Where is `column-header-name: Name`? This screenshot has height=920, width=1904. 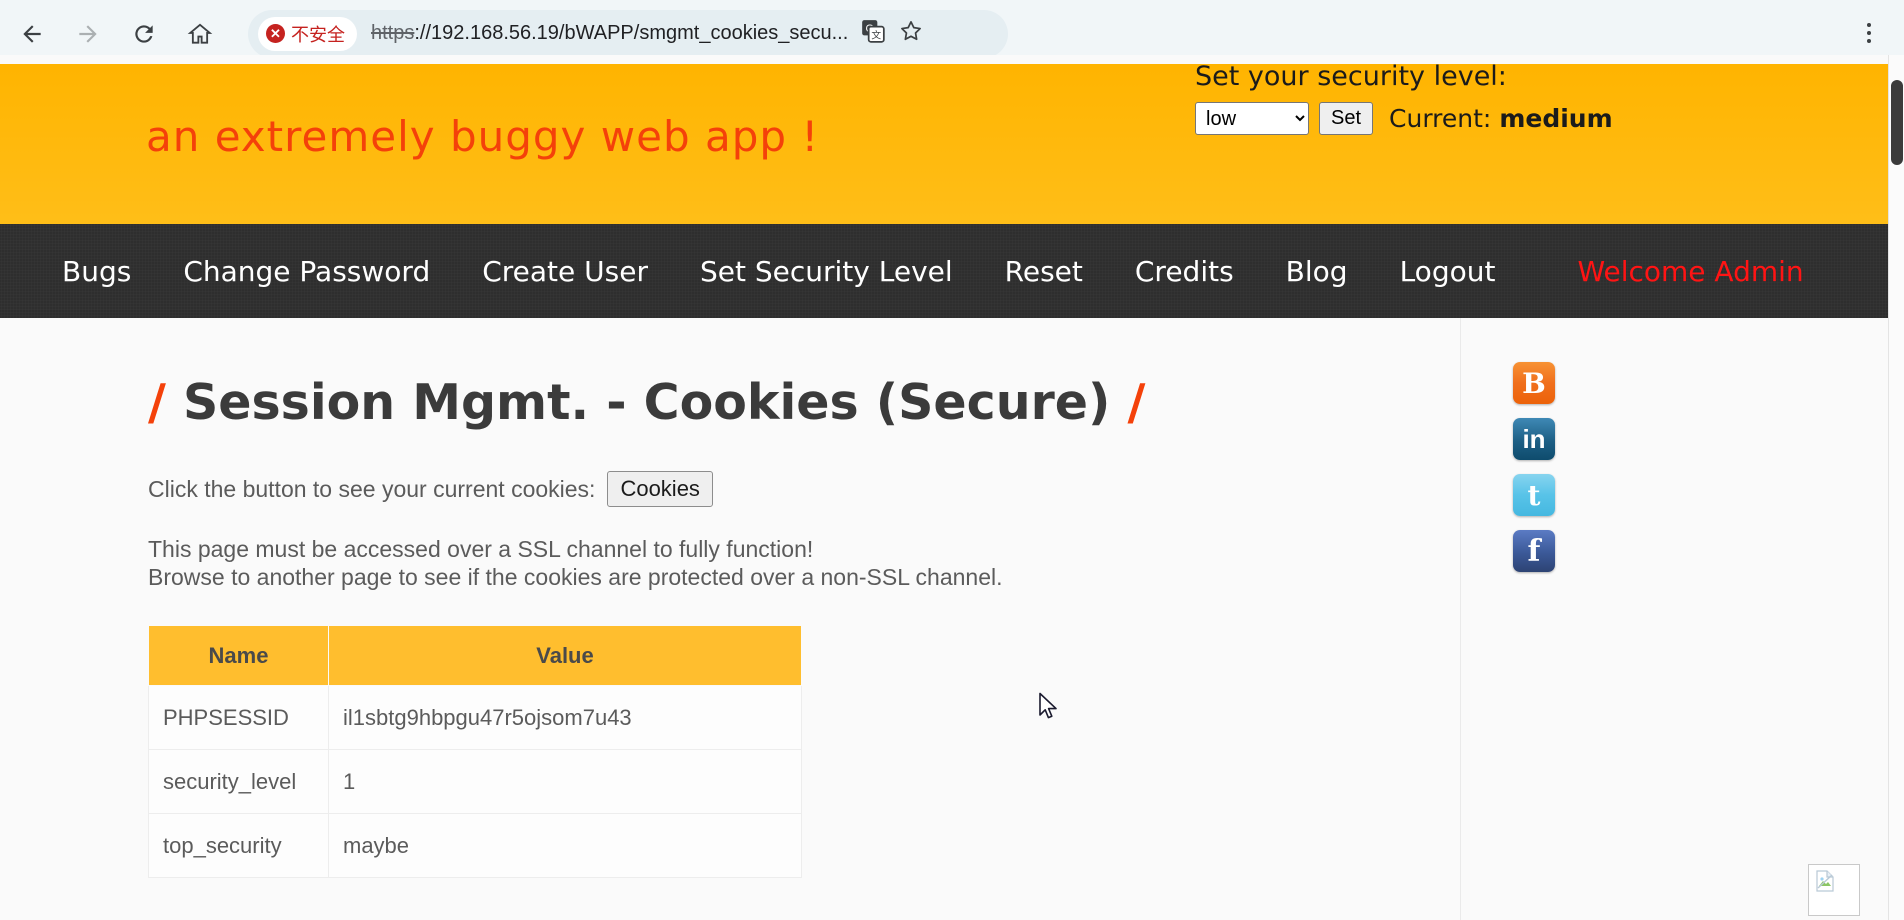
column-header-name: Name is located at coordinates (238, 656).